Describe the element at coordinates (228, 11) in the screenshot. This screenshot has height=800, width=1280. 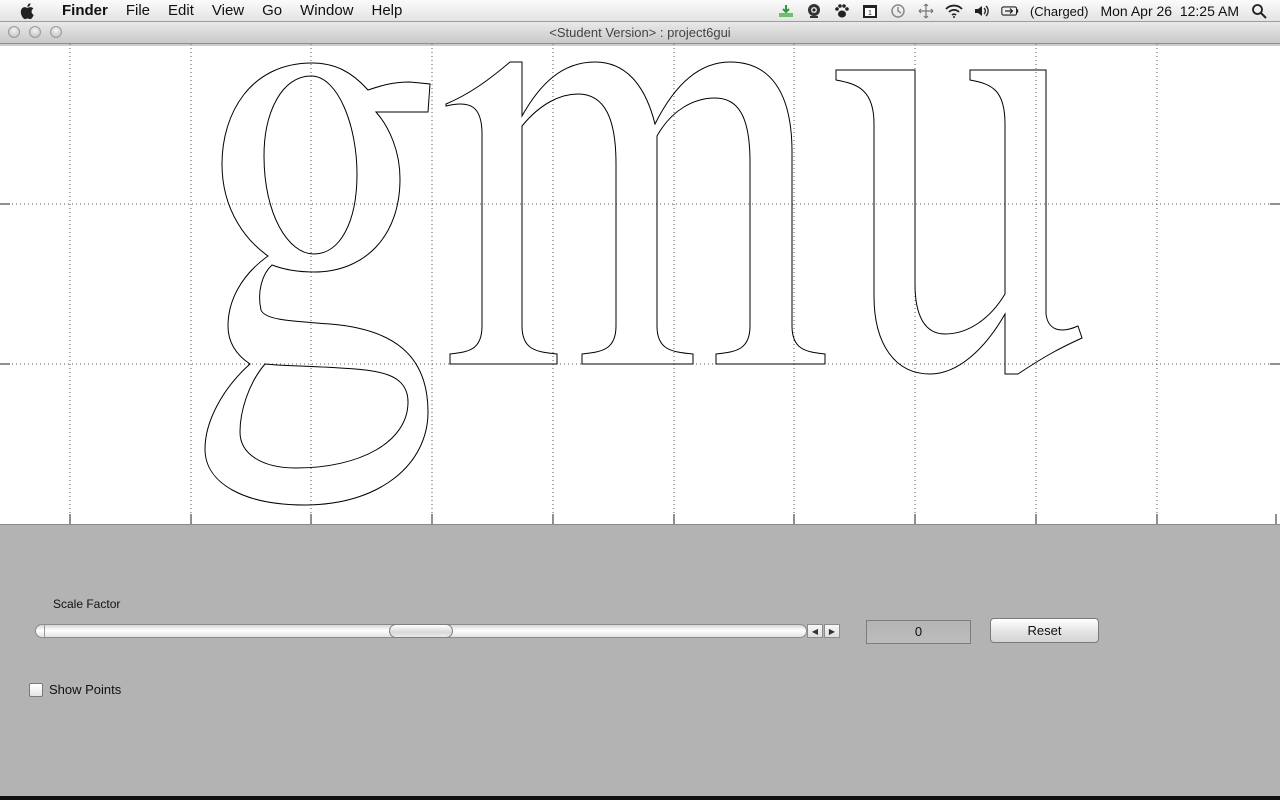
I see `menu-view: View` at that location.